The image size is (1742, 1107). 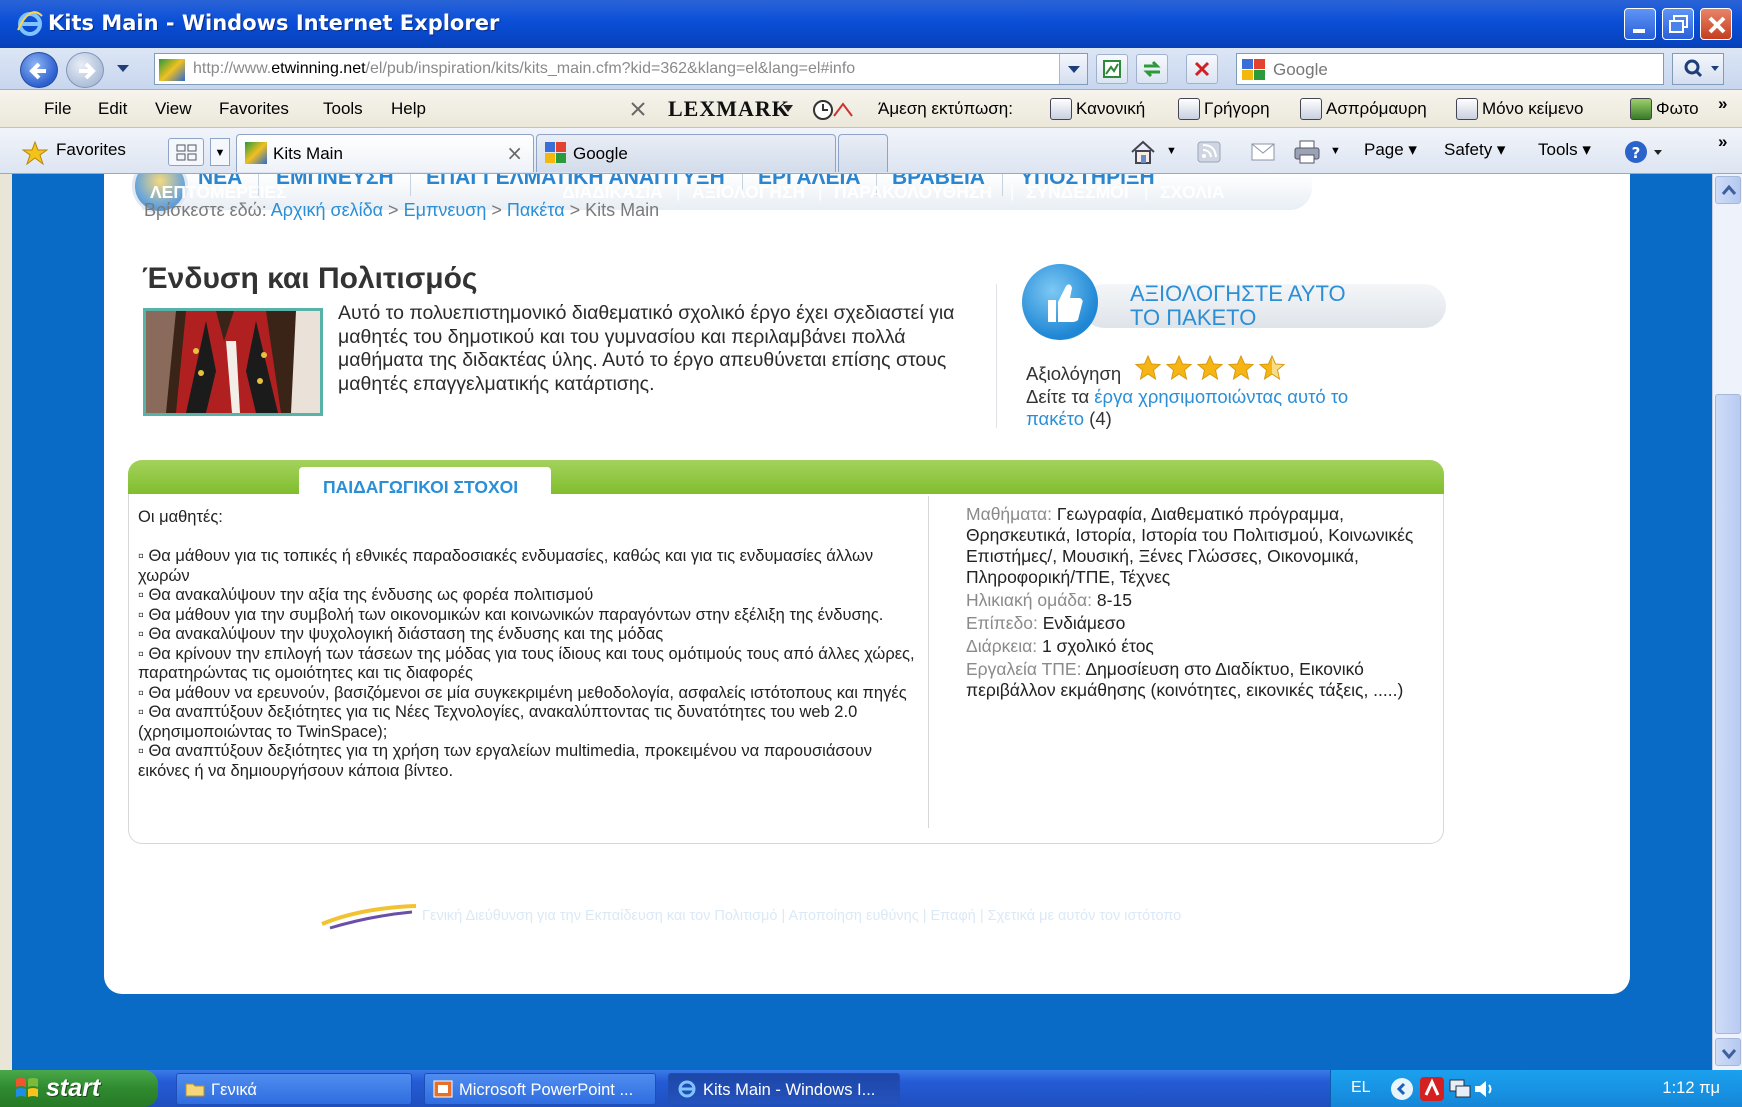 I want to click on read-mail-icon, so click(x=1263, y=152).